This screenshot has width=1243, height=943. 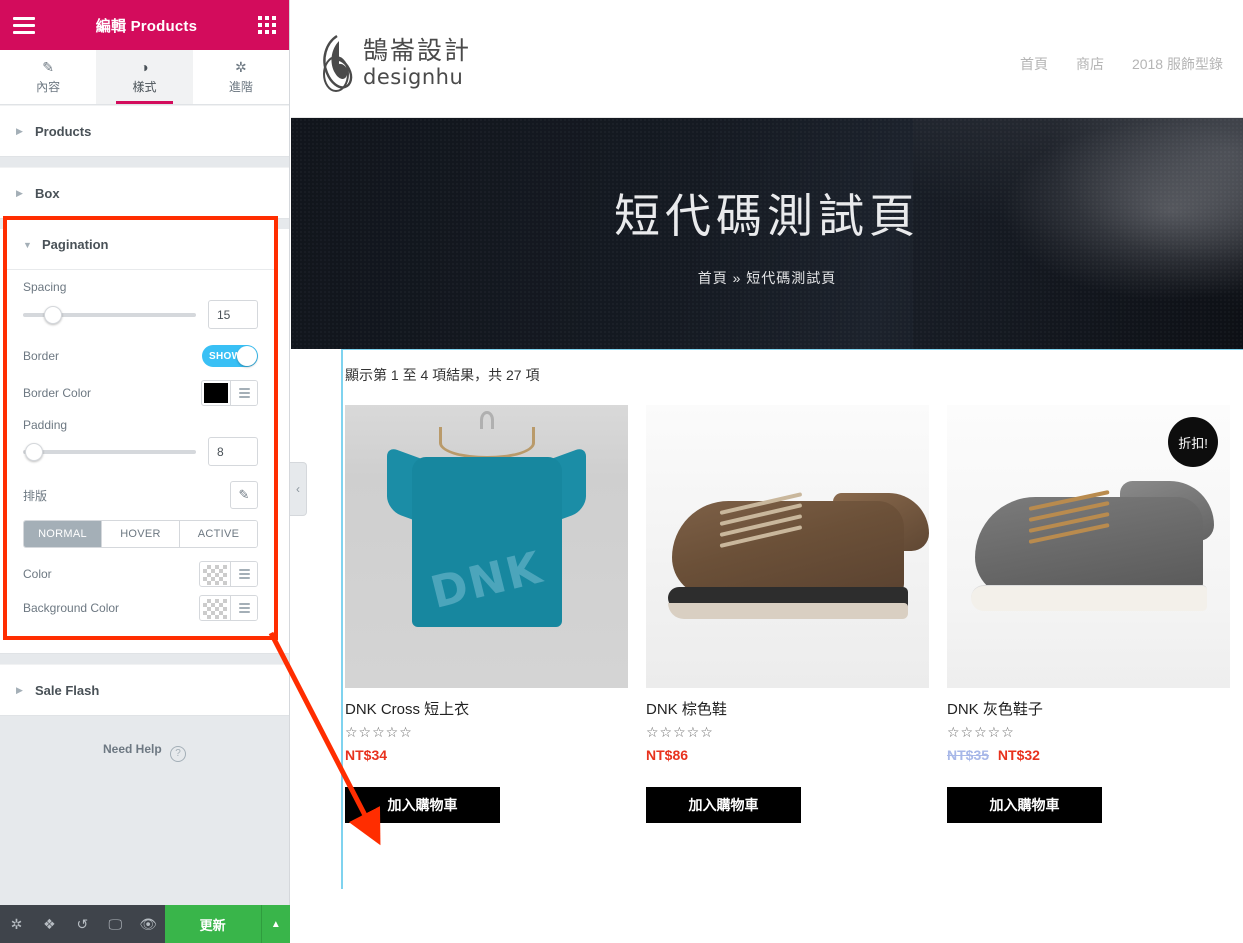 What do you see at coordinates (19, 130) in the screenshot?
I see `chevron-right-icon: ▶` at bounding box center [19, 130].